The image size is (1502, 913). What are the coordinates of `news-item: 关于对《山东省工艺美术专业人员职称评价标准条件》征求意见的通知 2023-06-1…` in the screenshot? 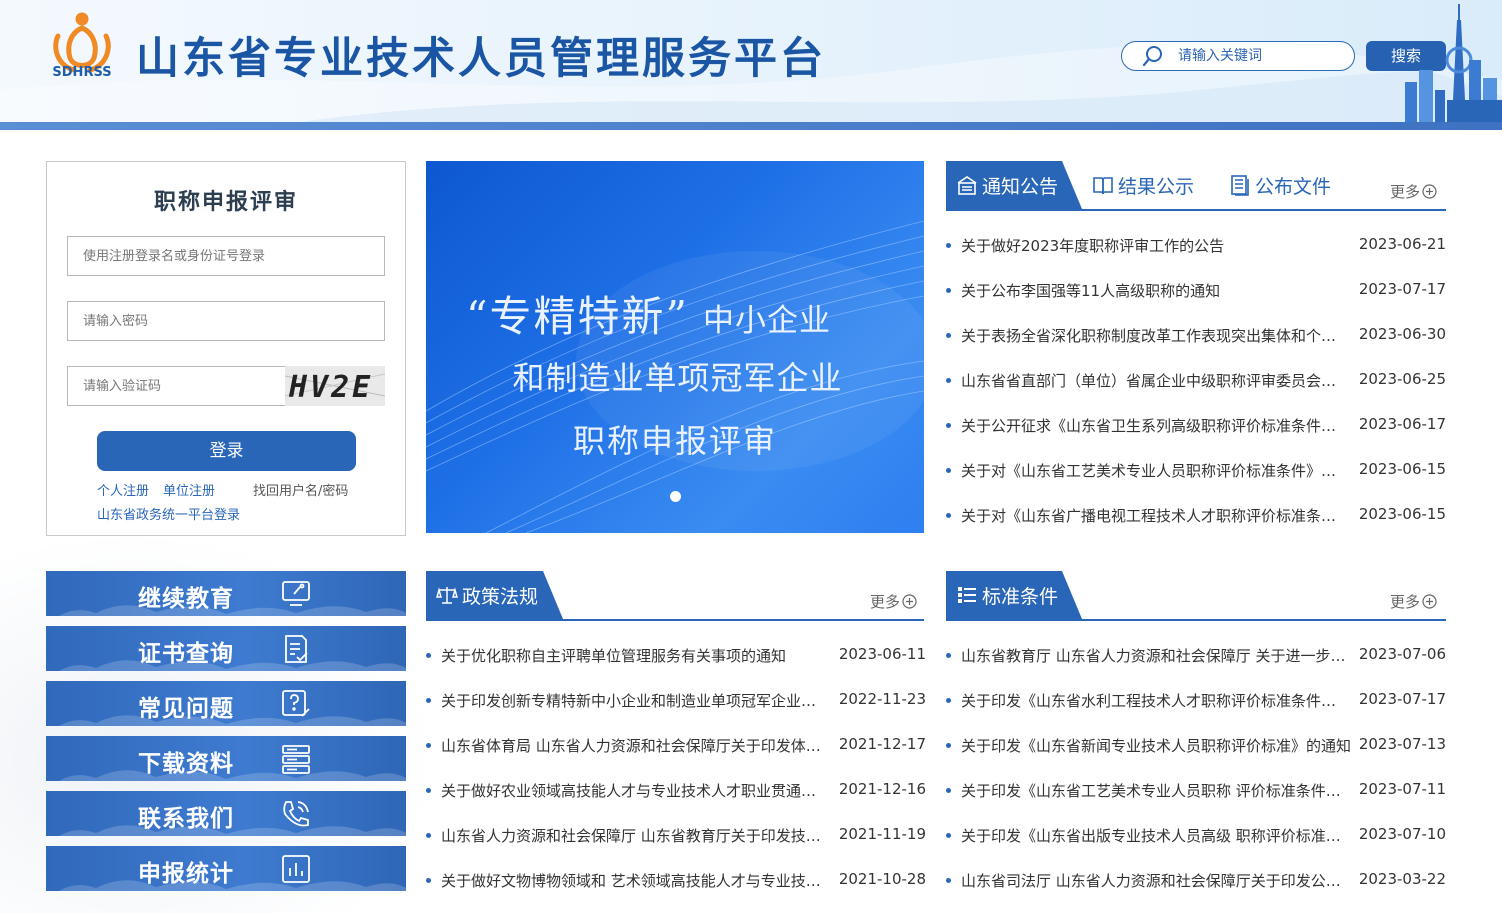 It's located at (1196, 470).